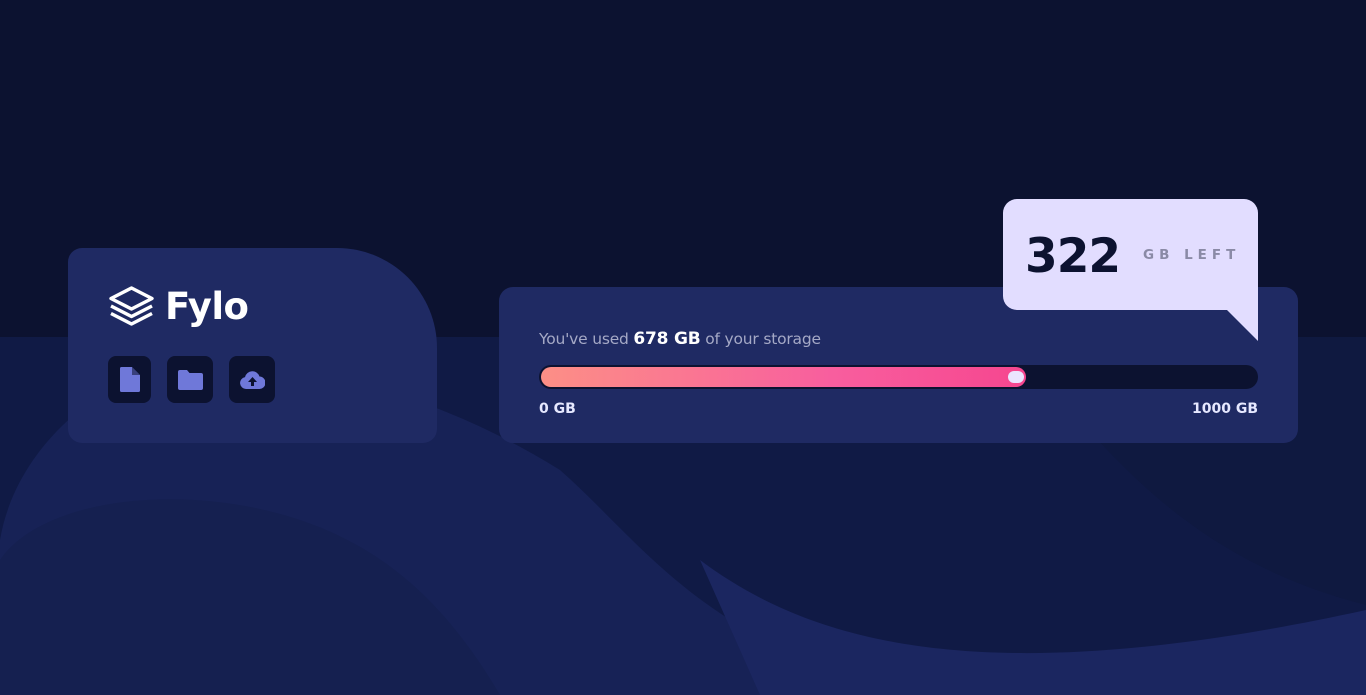  What do you see at coordinates (207, 306) in the screenshot?
I see `brand-name: Fylo` at bounding box center [207, 306].